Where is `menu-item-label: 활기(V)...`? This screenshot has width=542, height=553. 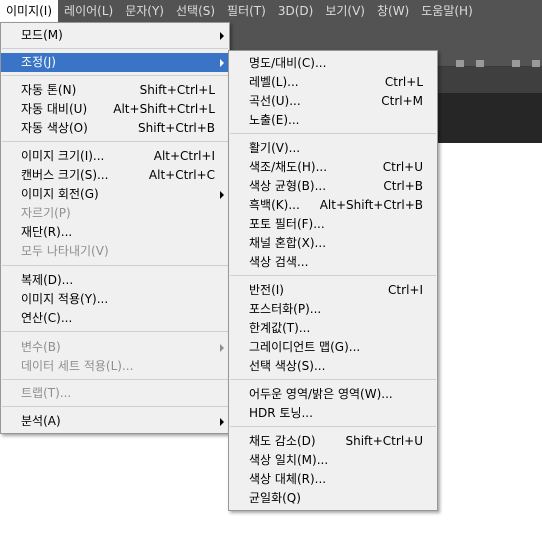 menu-item-label: 활기(V)... is located at coordinates (275, 148).